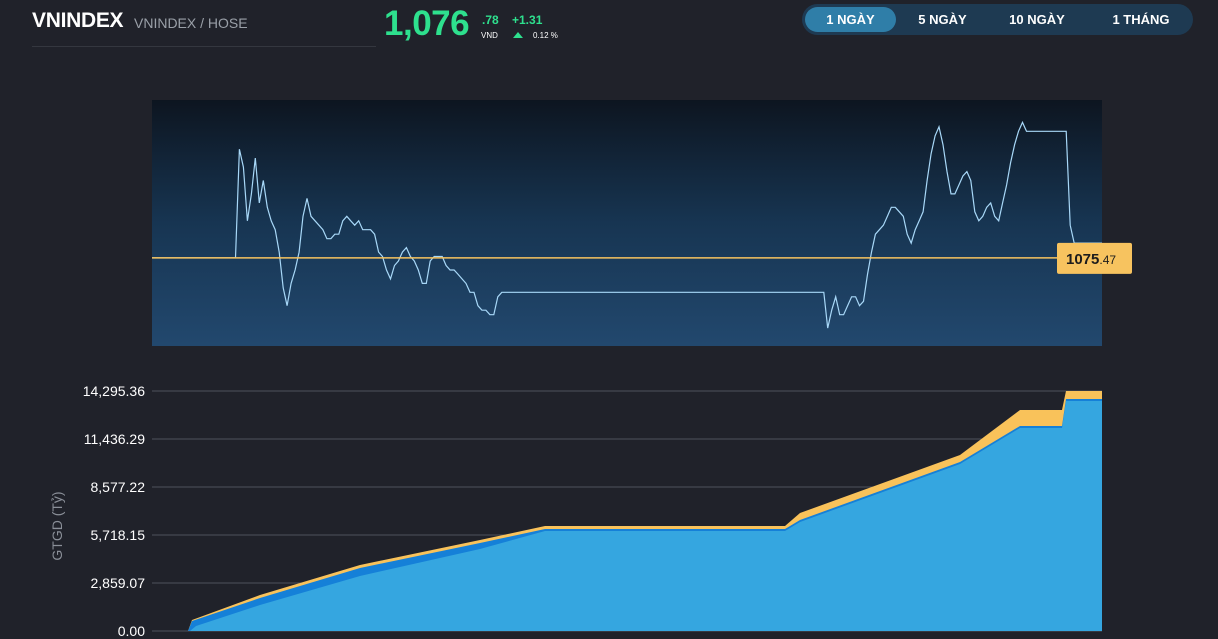  I want to click on reference-label: 1075.47, so click(1094, 258).